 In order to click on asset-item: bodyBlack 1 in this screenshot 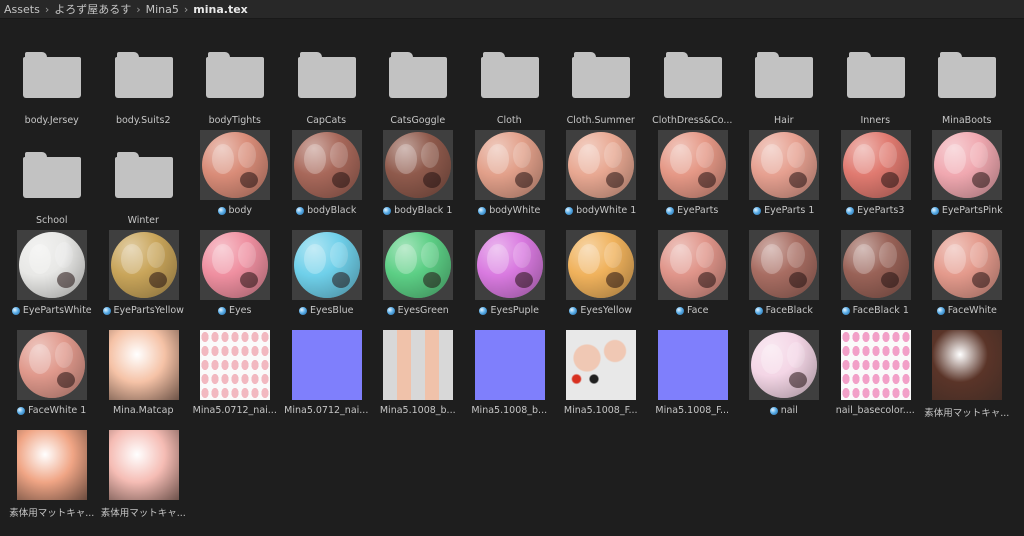, I will do `click(418, 179)`.